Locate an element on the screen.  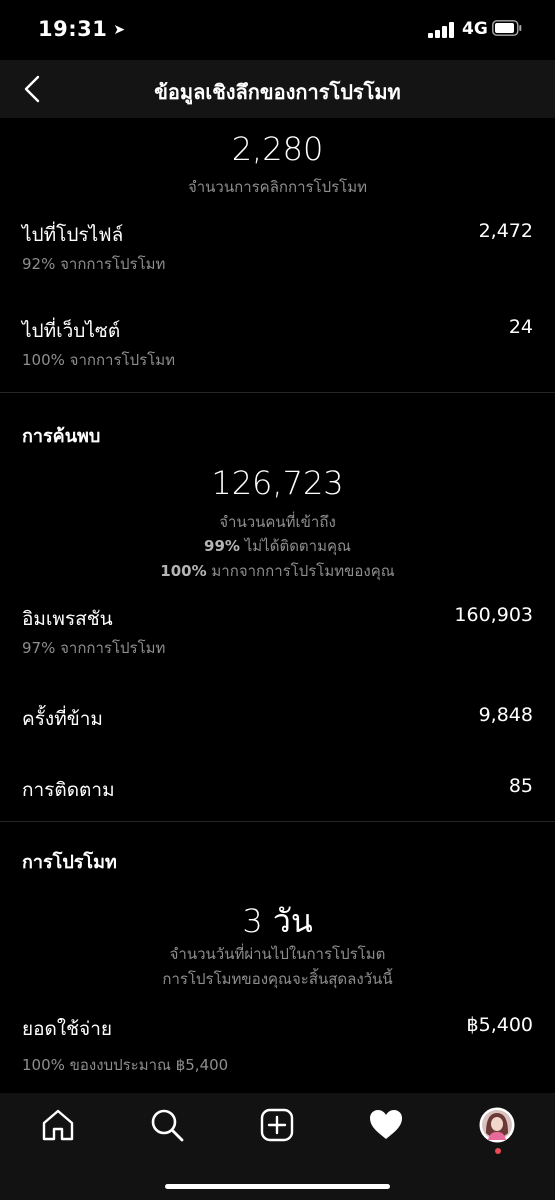
from-promotion-text: มากจากการโปรโมทของคุณ is located at coordinates (303, 571).